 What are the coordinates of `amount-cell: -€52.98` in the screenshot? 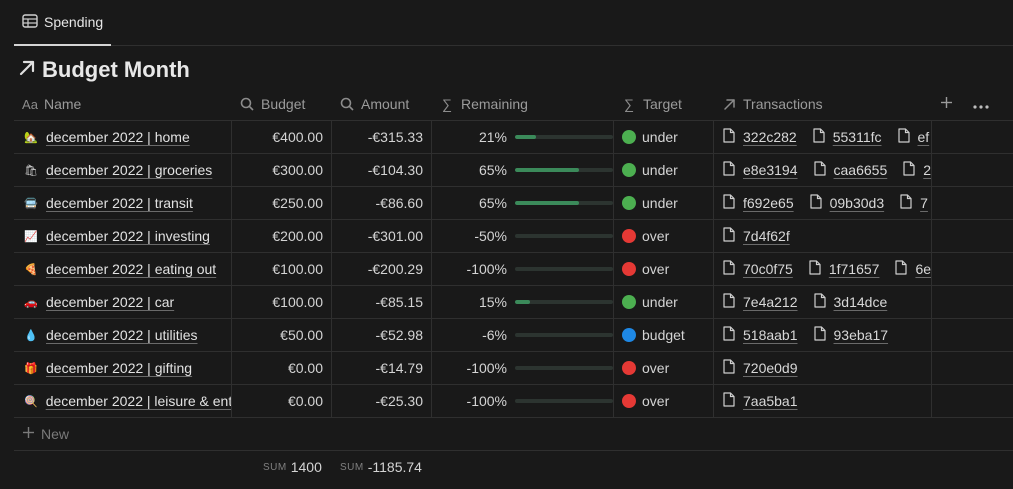 It's located at (381, 335).